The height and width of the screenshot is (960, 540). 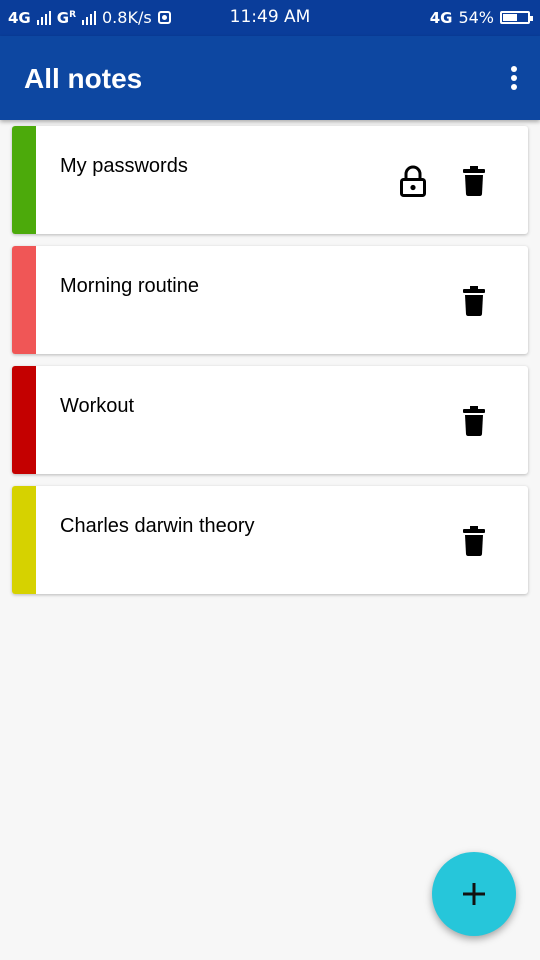 What do you see at coordinates (270, 540) in the screenshot?
I see `note-card: Charles darwin theory` at bounding box center [270, 540].